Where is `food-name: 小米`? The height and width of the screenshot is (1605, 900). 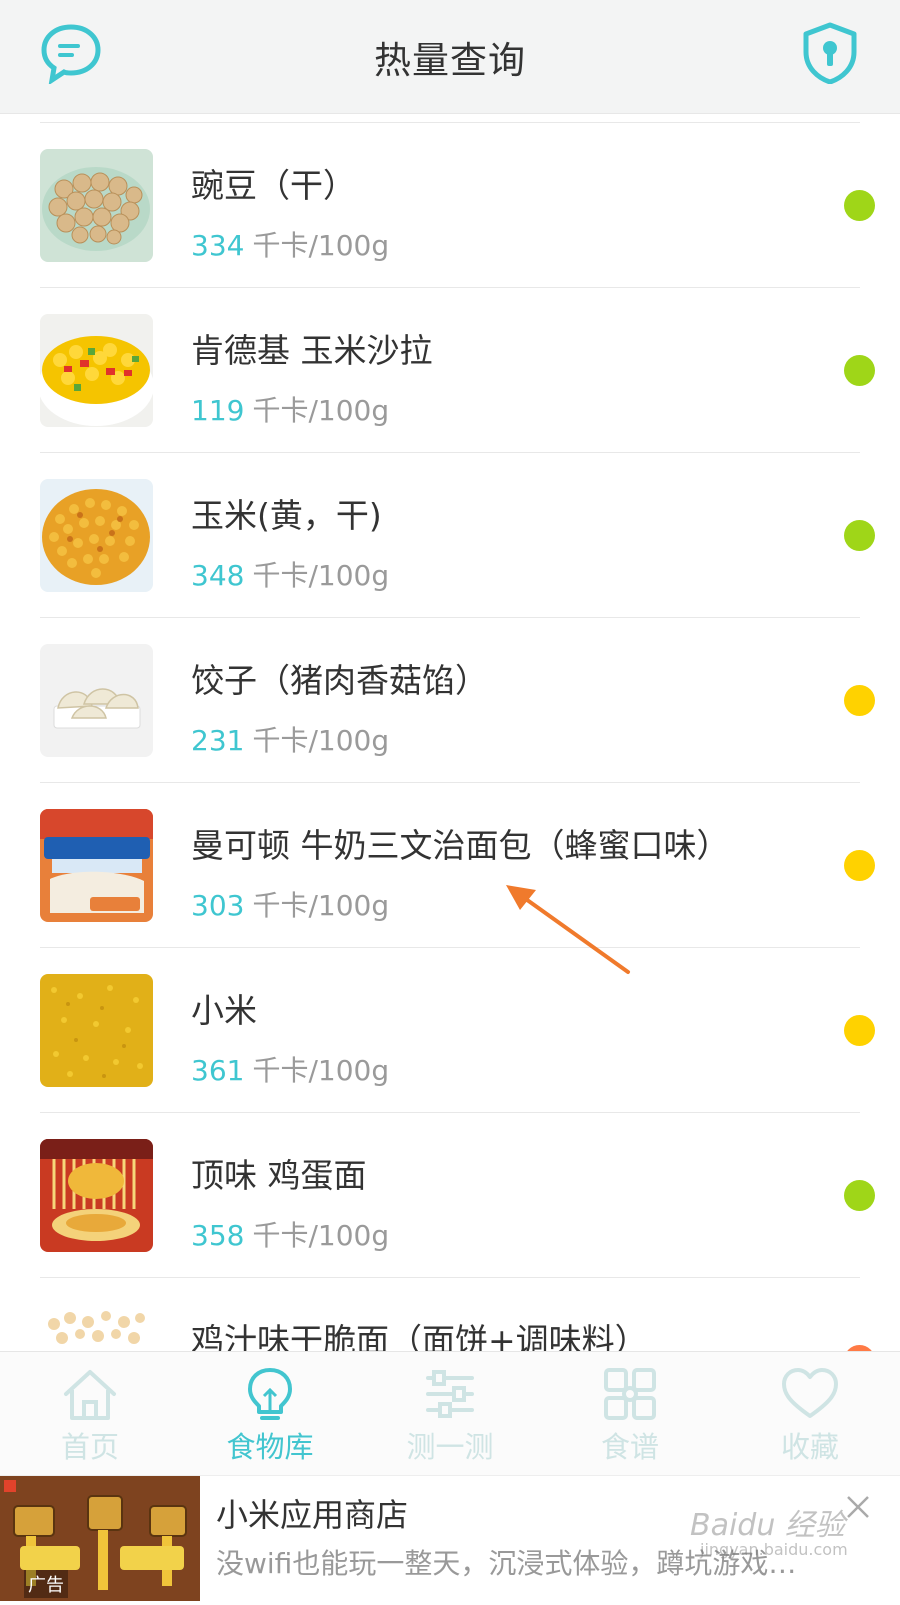
food-name: 小米 is located at coordinates (224, 1010).